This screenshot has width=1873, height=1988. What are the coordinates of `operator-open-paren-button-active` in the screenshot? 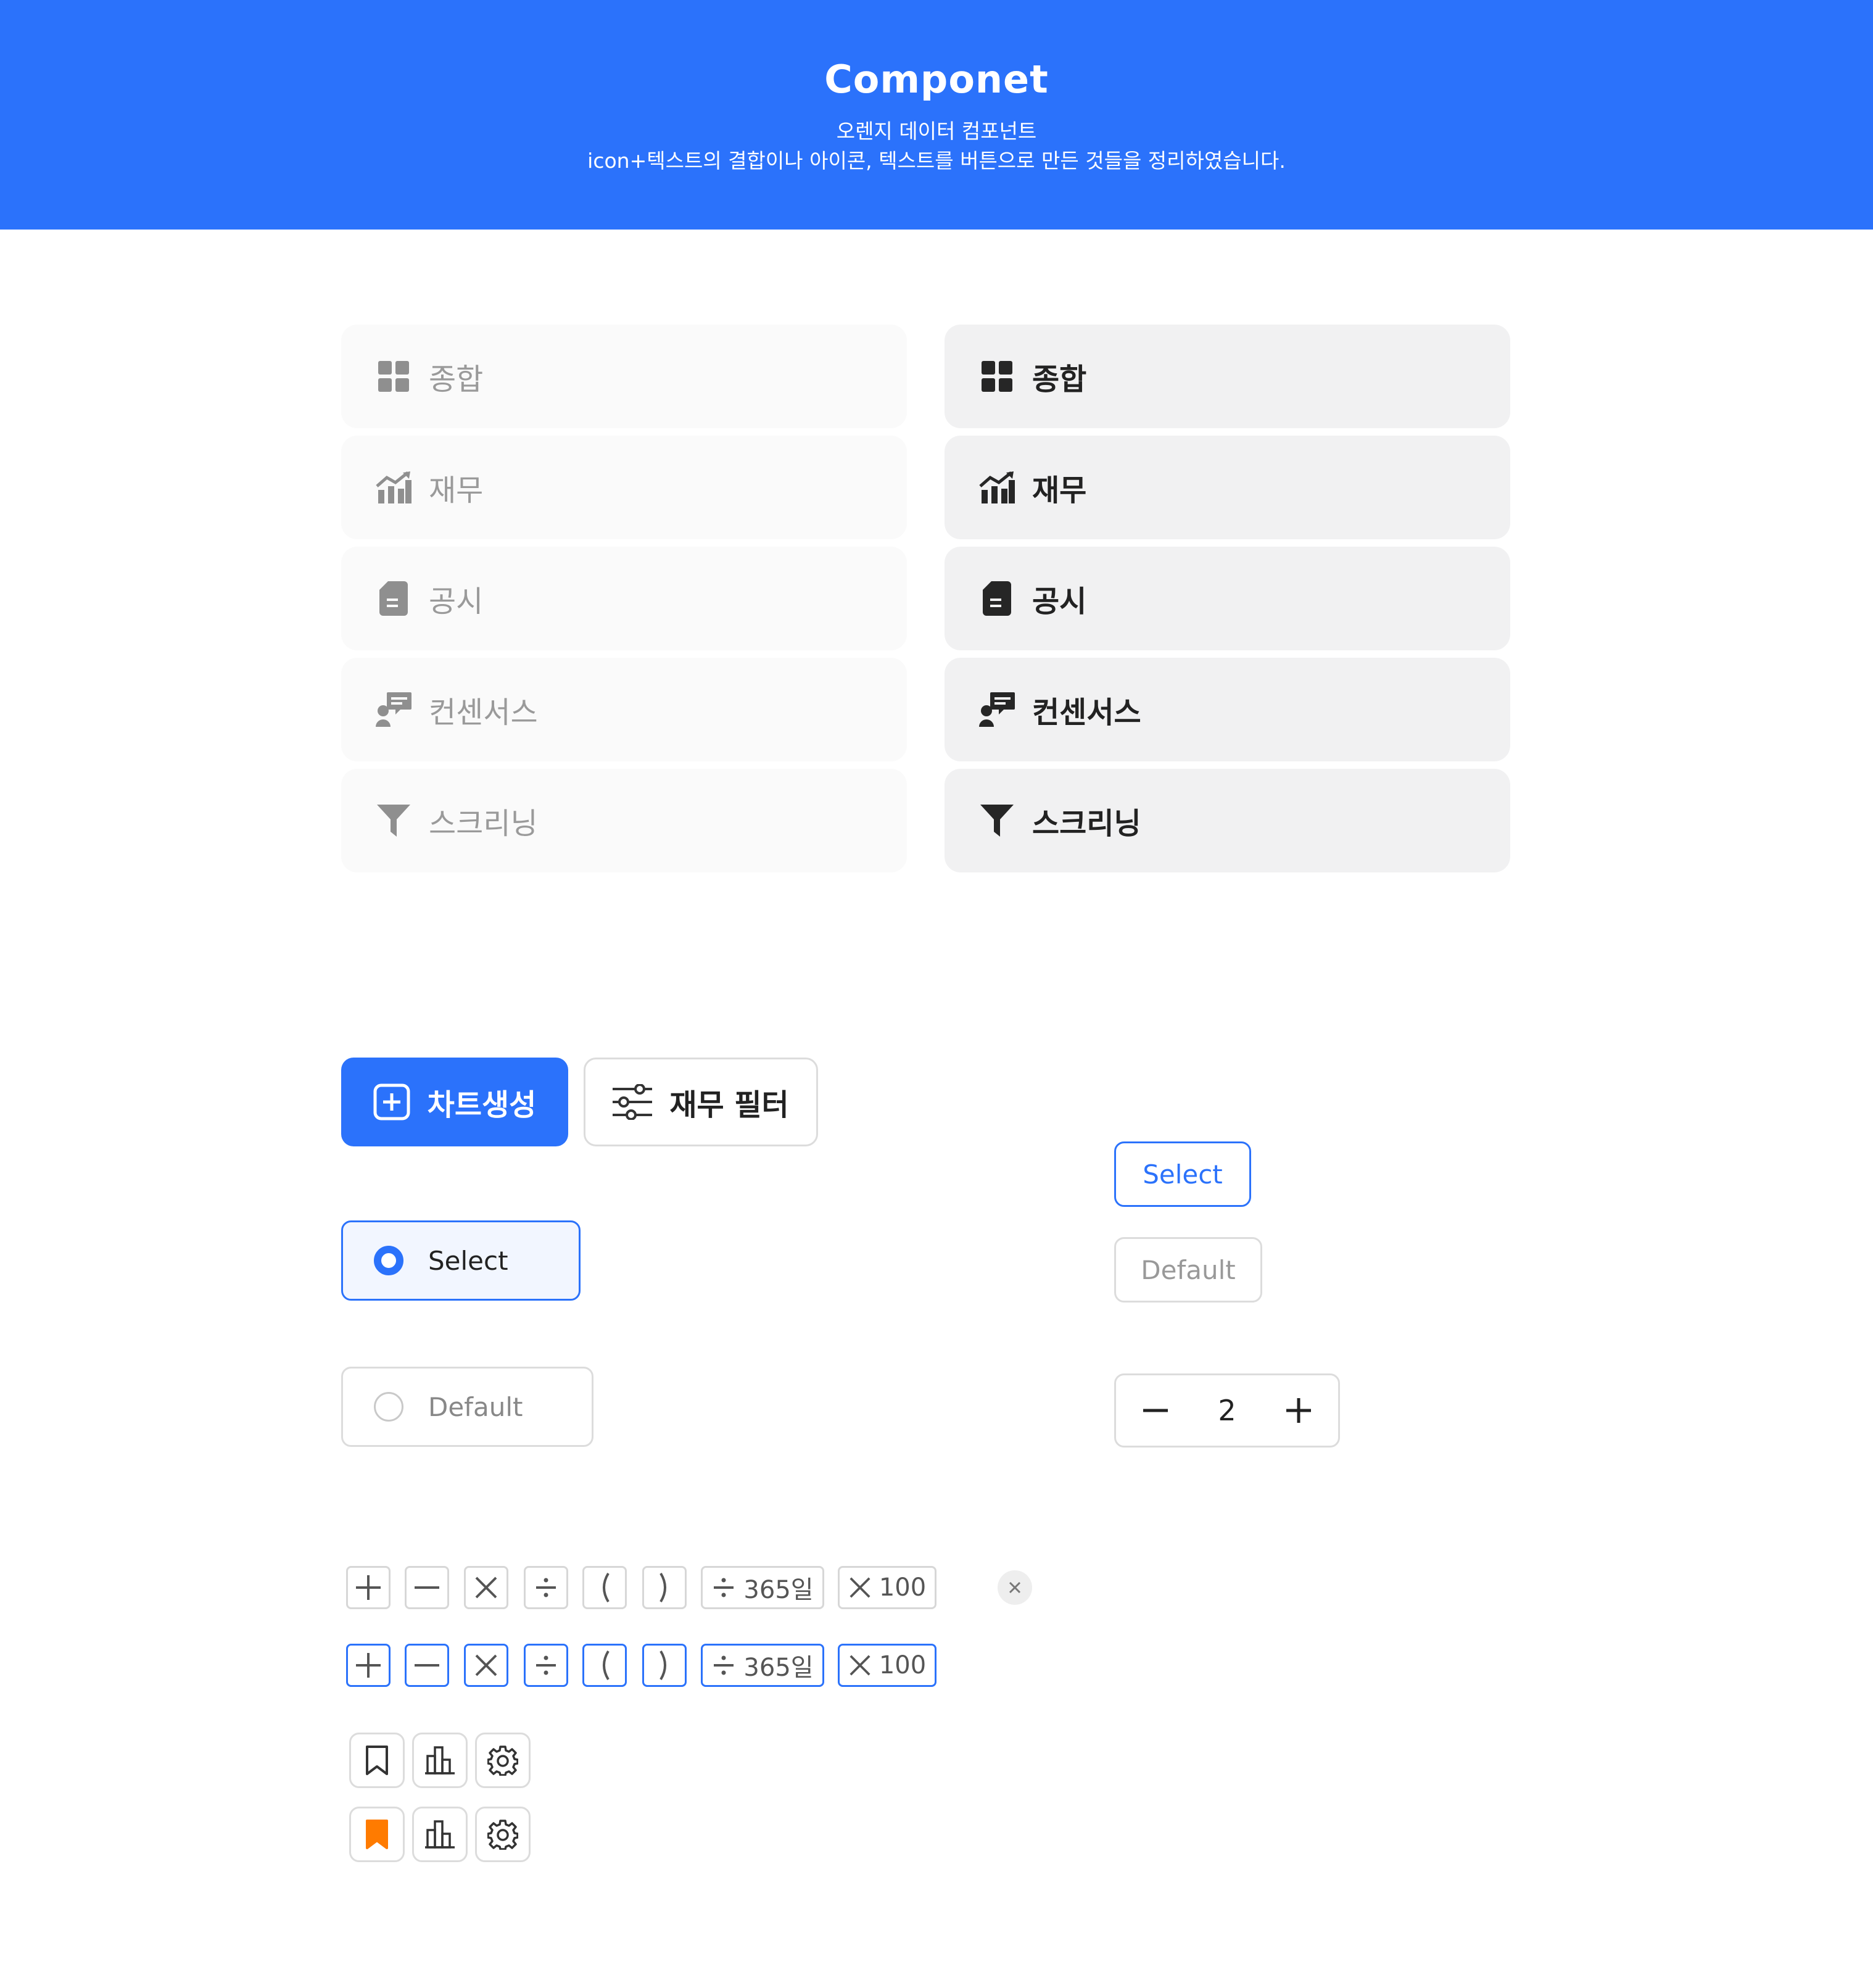 It's located at (604, 1665).